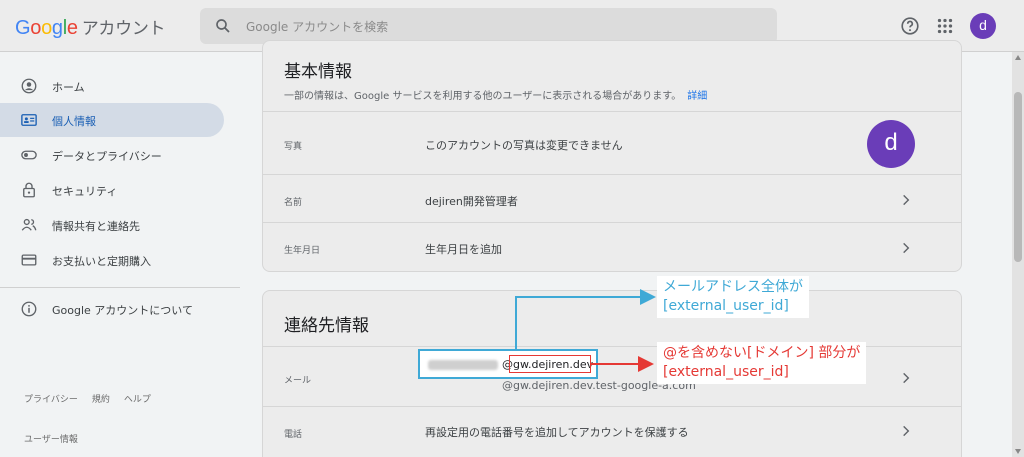  I want to click on search-icon, so click(223, 26).